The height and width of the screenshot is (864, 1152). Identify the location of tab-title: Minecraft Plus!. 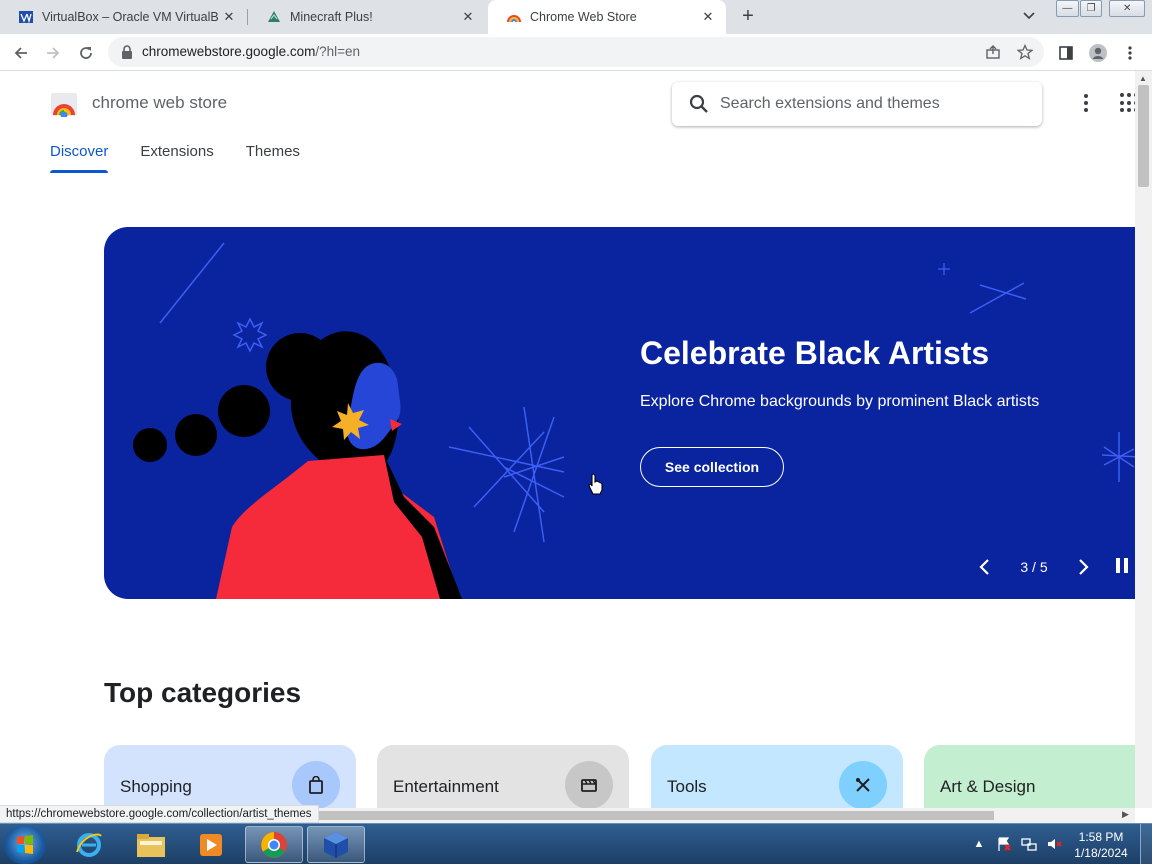
(331, 17).